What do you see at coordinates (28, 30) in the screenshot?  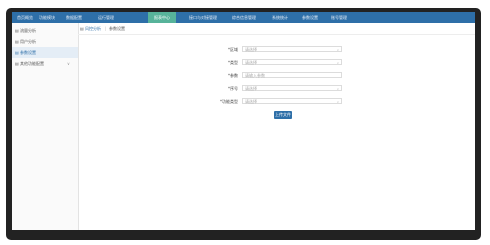 I see `sidebar-item-label: 流量分析` at bounding box center [28, 30].